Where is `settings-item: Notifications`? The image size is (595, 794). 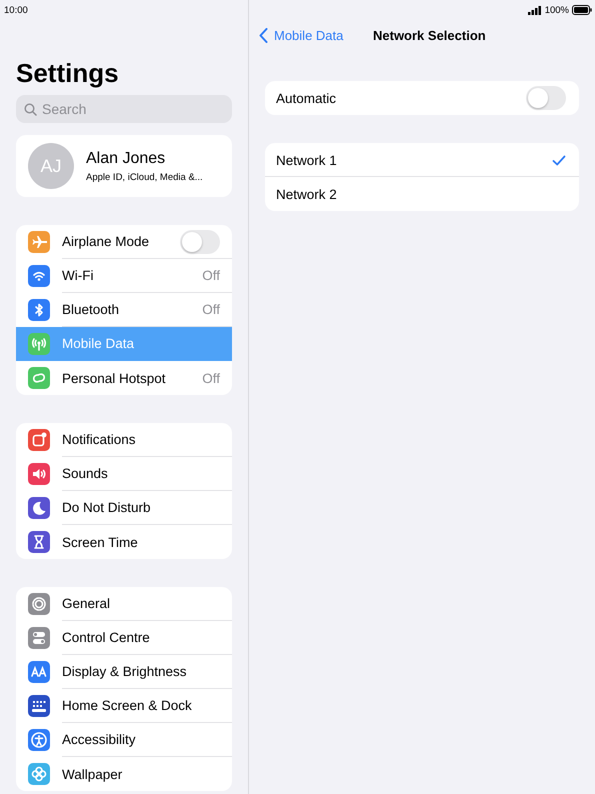 settings-item: Notifications is located at coordinates (124, 440).